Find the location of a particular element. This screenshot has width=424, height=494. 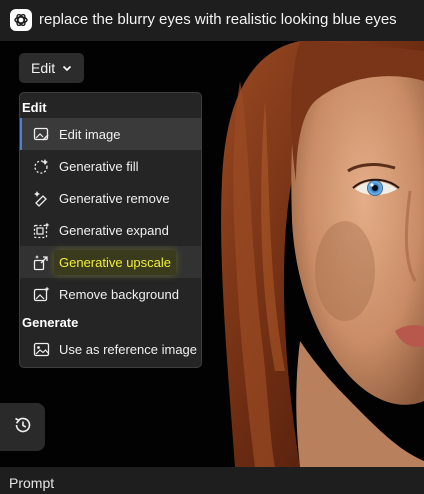

menu-item-generative-remove: Generative remove is located at coordinates (110, 198).